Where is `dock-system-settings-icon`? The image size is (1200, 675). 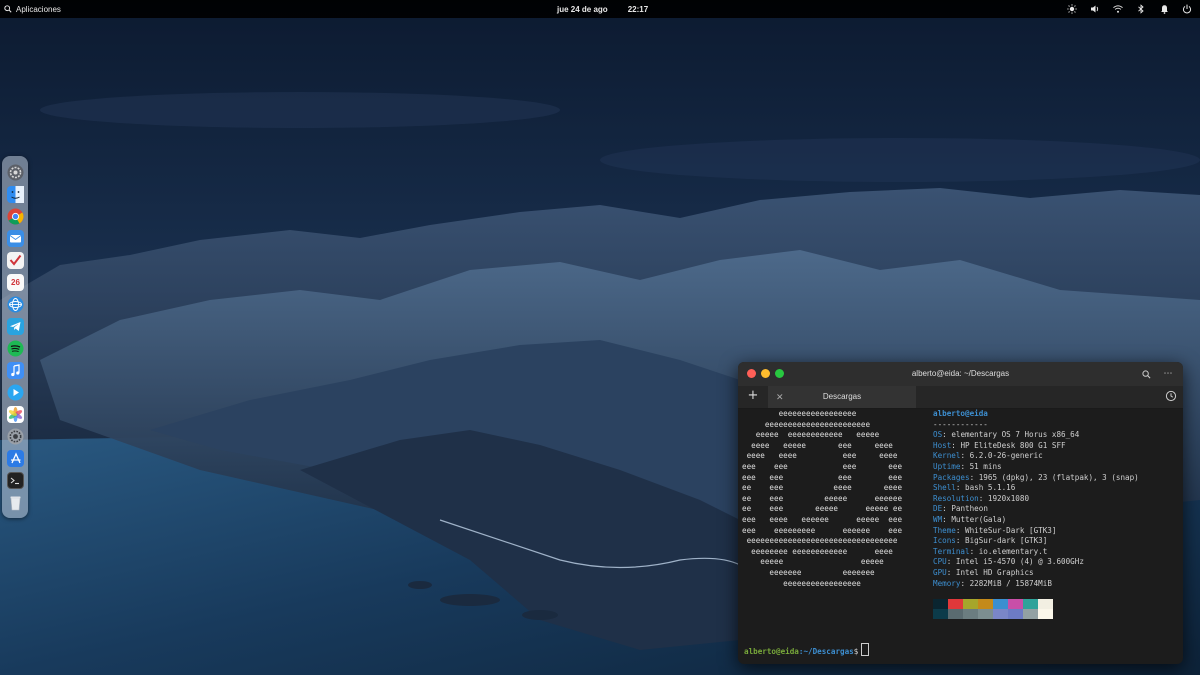 dock-system-settings-icon is located at coordinates (15, 172).